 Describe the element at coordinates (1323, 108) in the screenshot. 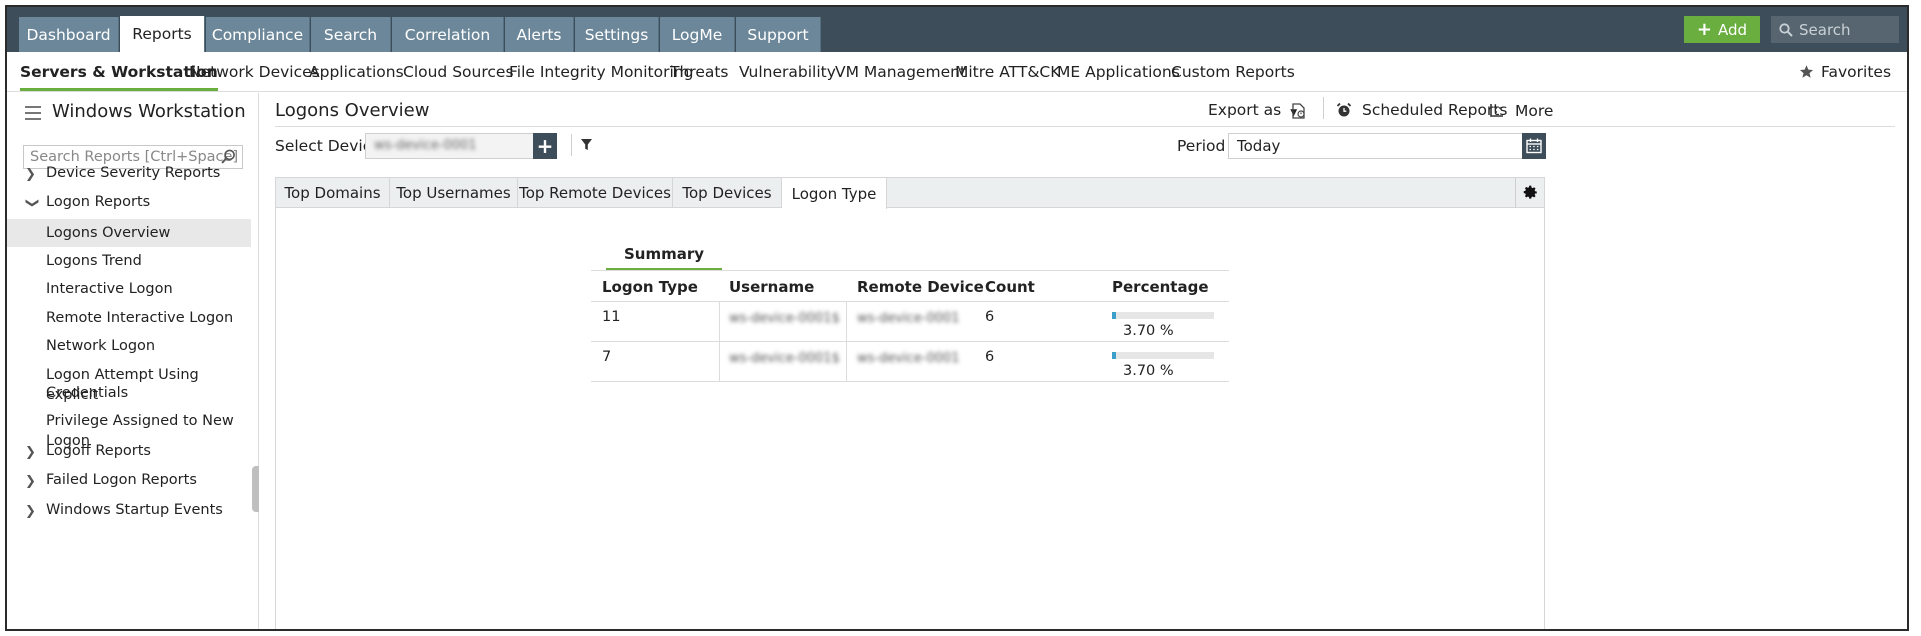

I see `toolbar-divider` at that location.